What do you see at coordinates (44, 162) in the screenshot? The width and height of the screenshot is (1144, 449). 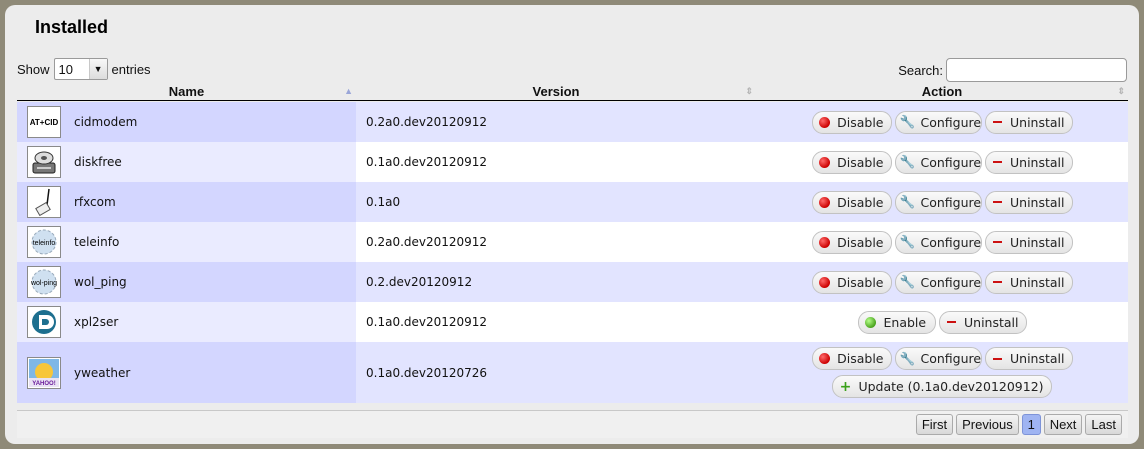 I see `hard-disk-icon` at bounding box center [44, 162].